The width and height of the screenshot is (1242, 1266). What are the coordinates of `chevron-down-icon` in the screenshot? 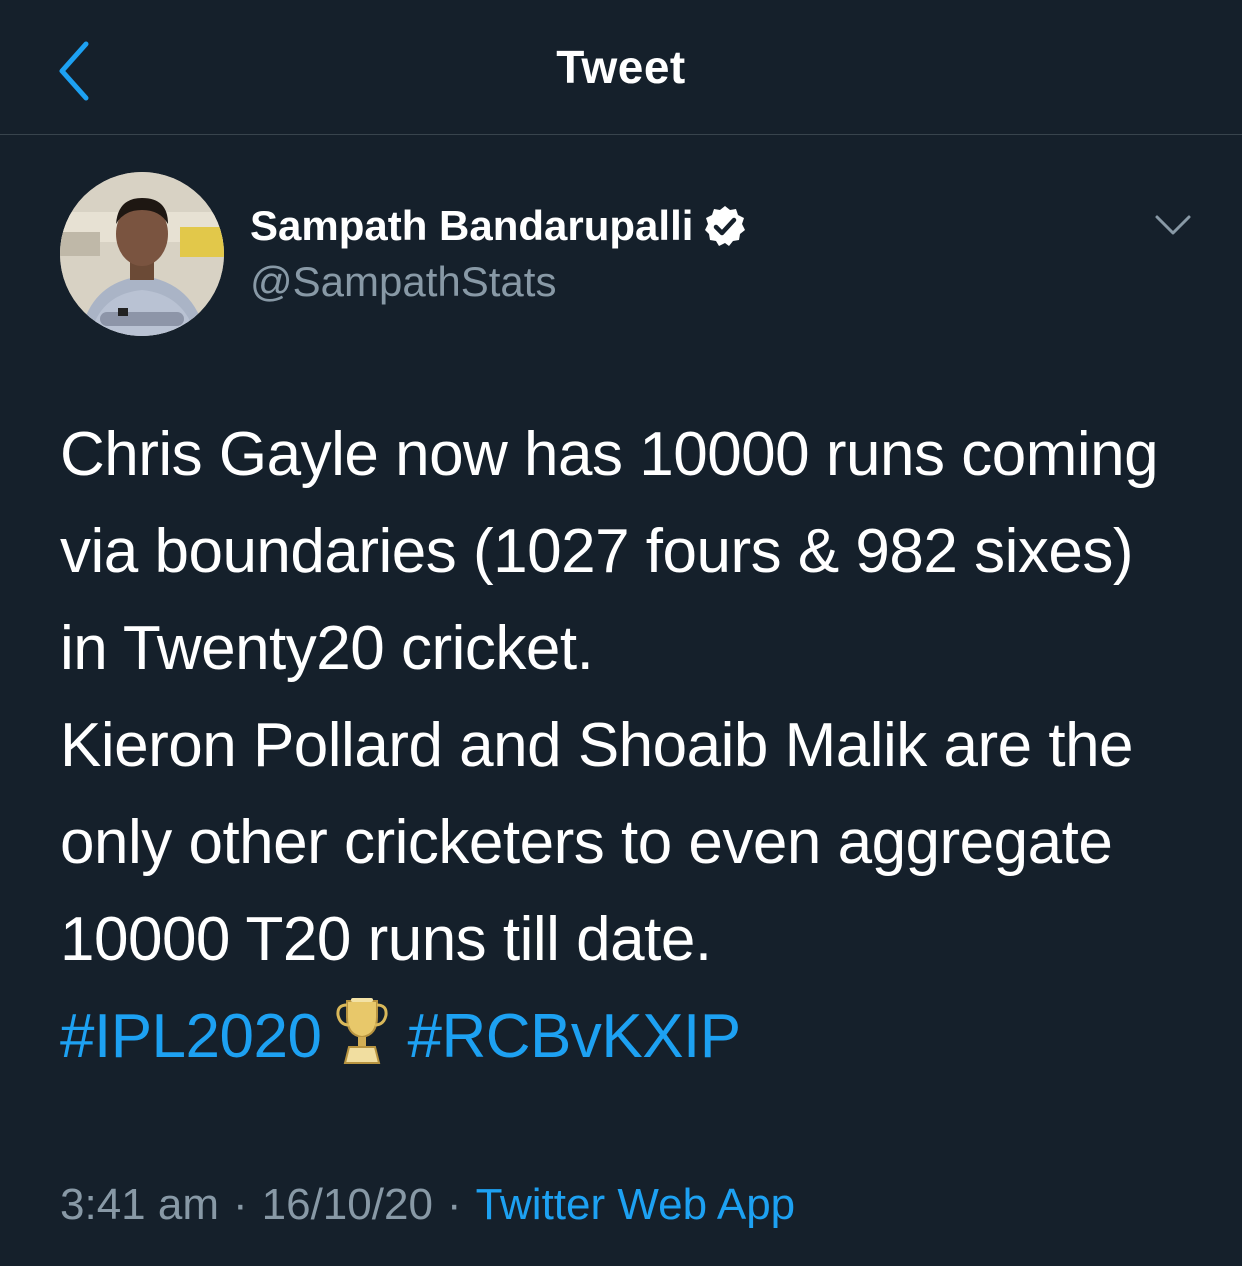 It's located at (1173, 225).